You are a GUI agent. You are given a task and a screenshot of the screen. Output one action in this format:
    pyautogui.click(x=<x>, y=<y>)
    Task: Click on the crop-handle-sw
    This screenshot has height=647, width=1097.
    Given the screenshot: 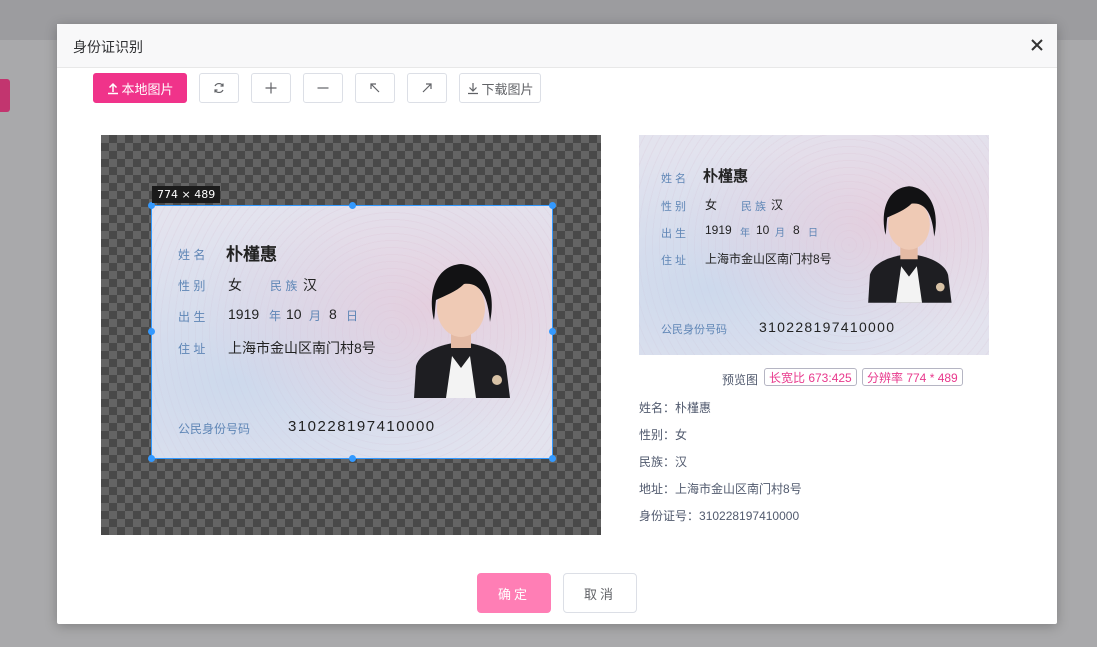 What is the action you would take?
    pyautogui.click(x=151, y=458)
    